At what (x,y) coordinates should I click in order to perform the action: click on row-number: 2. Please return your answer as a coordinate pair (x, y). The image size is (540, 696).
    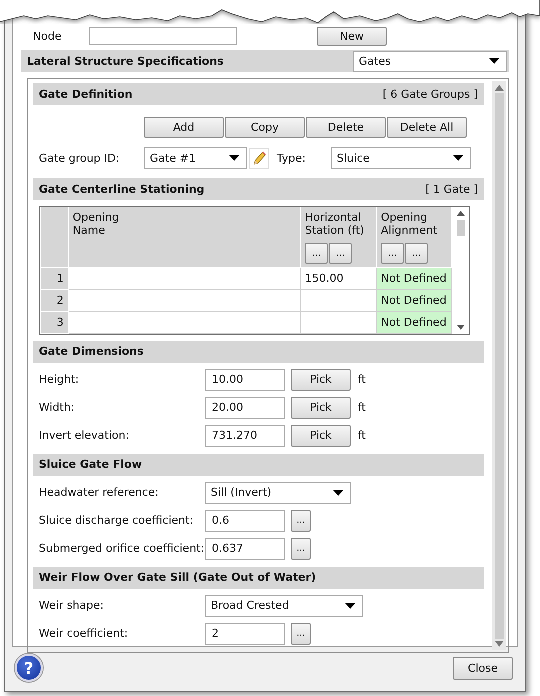
    Looking at the image, I should click on (54, 300).